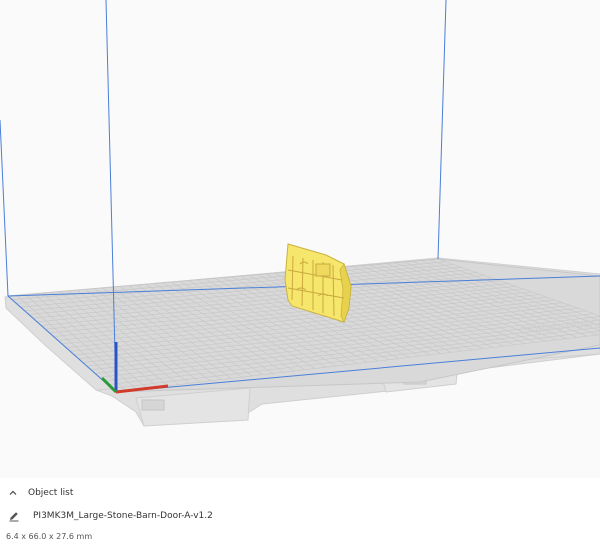 Image resolution: width=600 pixels, height=545 pixels. Describe the element at coordinates (13, 493) in the screenshot. I see `chevron-up-icon` at that location.